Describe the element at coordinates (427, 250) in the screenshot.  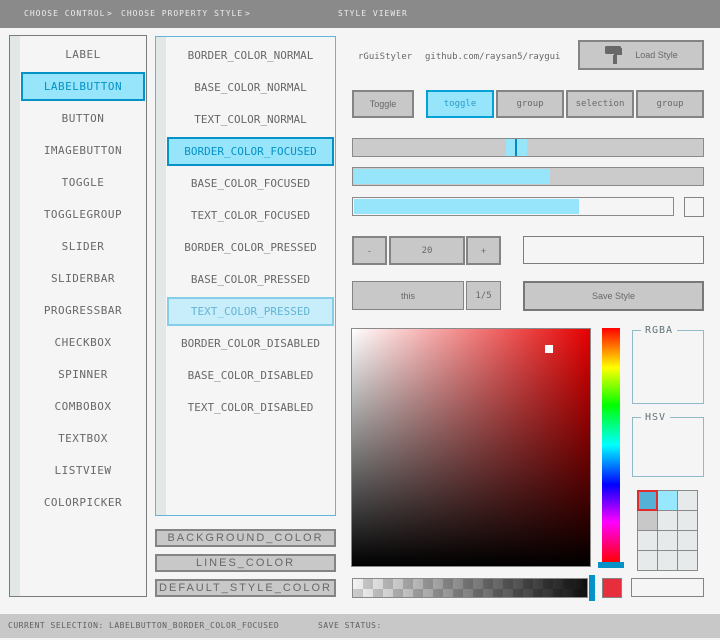
I see `spinner-value: 20` at that location.